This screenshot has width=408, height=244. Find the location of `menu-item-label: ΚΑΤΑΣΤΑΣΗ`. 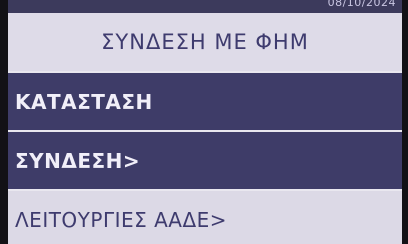

menu-item-label: ΚΑΤΑΣΤΑΣΗ is located at coordinates (84, 101).